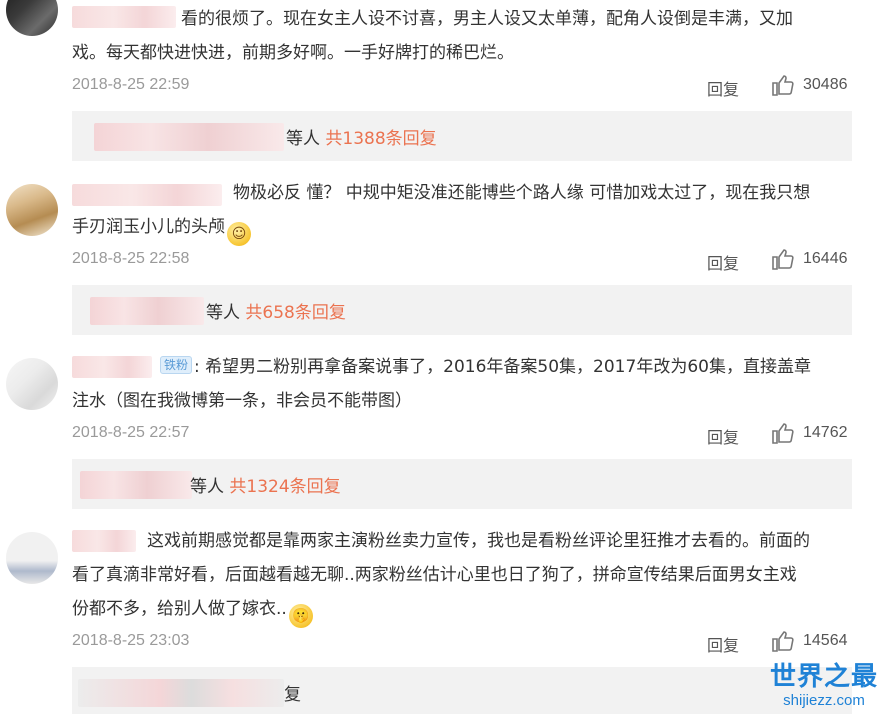 The image size is (886, 714). Describe the element at coordinates (462, 136) in the screenshot. I see `reply-summary: 等人 共1388条回复` at that location.